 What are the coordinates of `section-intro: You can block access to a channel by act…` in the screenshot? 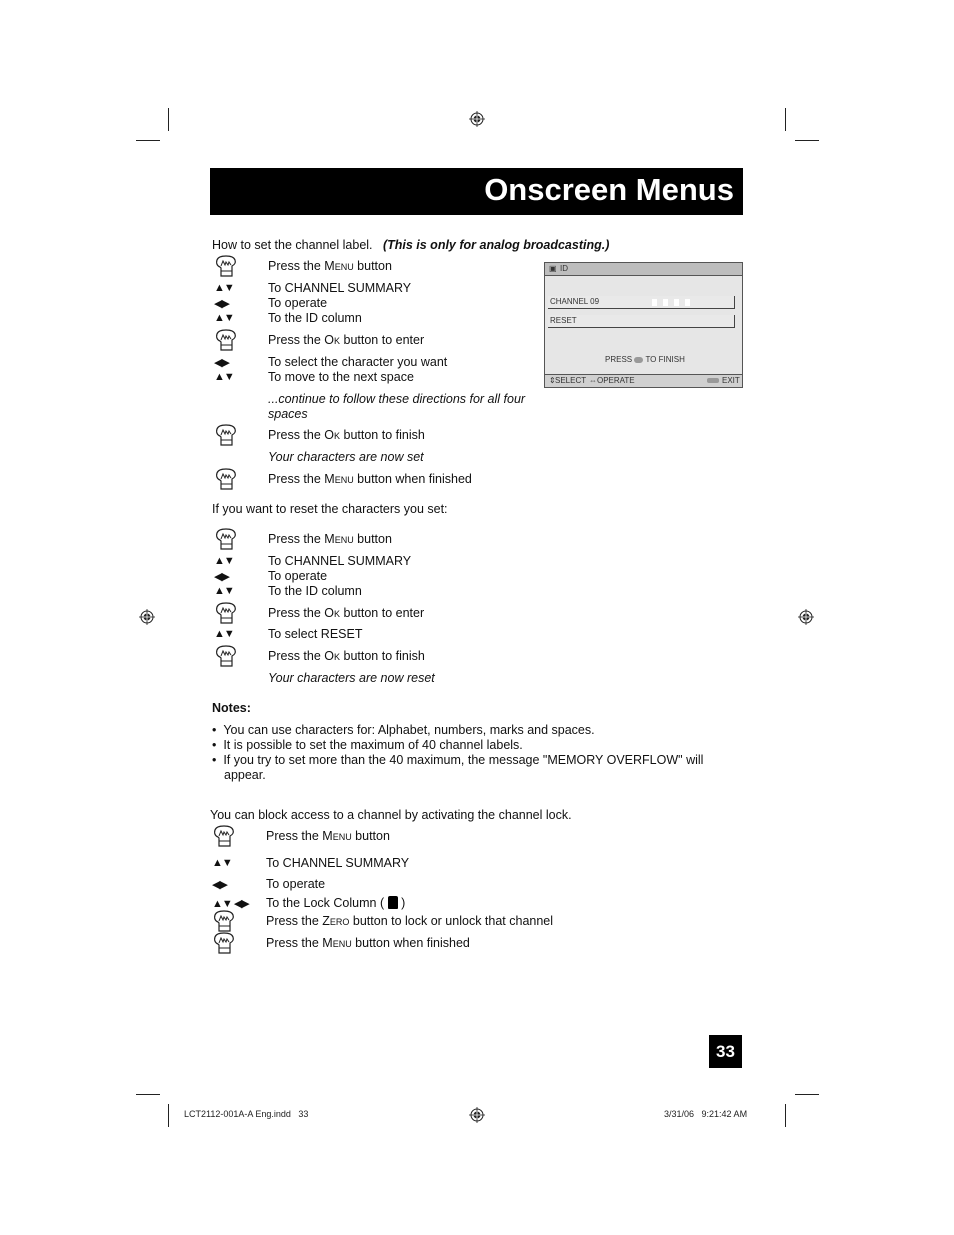 It's located at (391, 815).